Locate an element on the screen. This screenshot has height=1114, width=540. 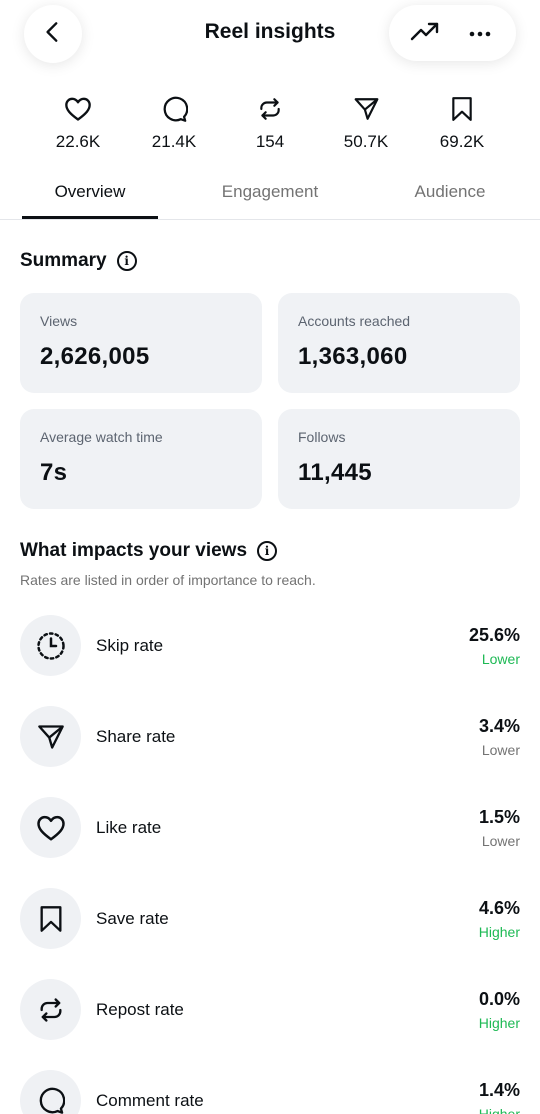
summary-heading: Summary i is located at coordinates (78, 261).